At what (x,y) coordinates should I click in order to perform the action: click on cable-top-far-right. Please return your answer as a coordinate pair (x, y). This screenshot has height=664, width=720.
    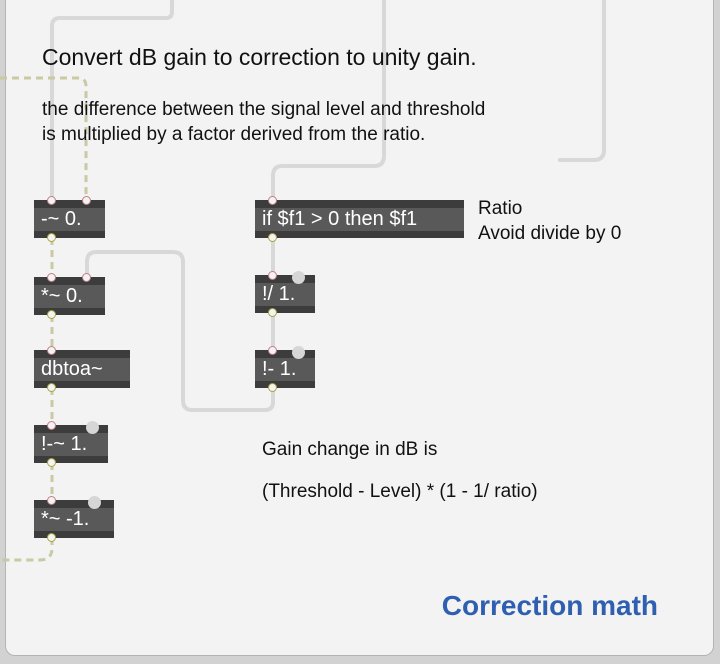
    Looking at the image, I should click on (582, 81).